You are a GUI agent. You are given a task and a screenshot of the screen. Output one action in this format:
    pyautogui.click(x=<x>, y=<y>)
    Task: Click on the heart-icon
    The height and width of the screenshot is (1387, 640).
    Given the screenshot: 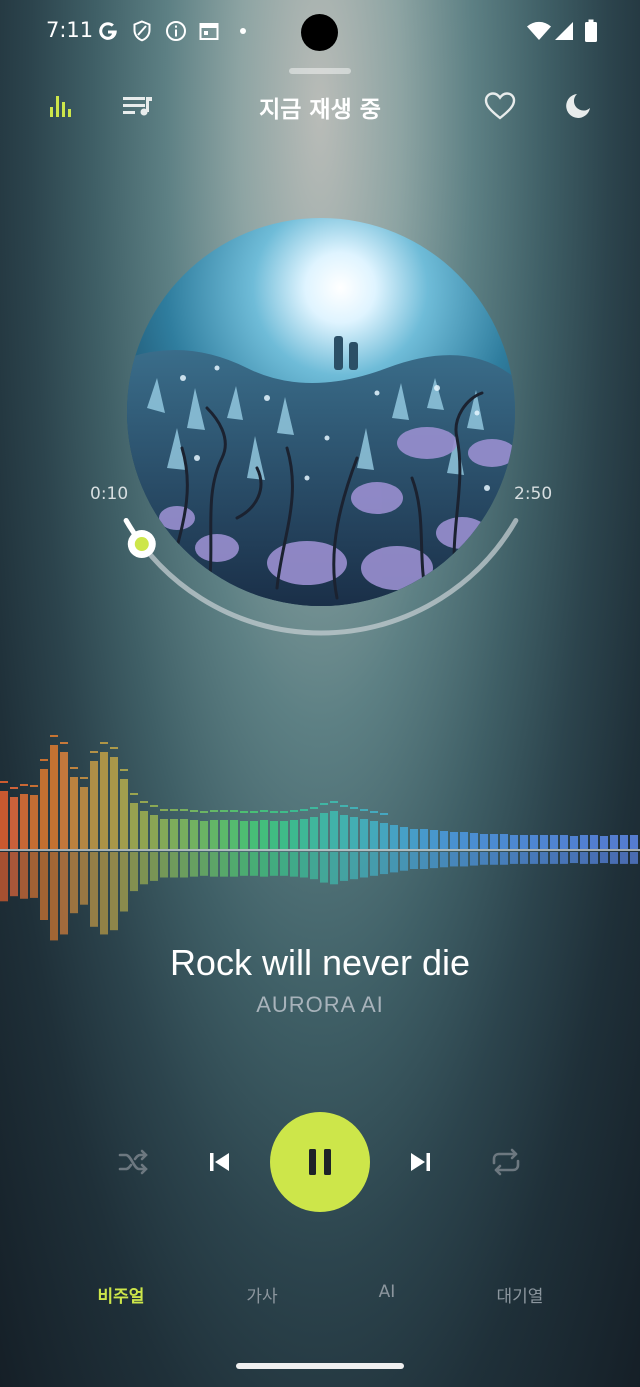 What is the action you would take?
    pyautogui.click(x=500, y=106)
    